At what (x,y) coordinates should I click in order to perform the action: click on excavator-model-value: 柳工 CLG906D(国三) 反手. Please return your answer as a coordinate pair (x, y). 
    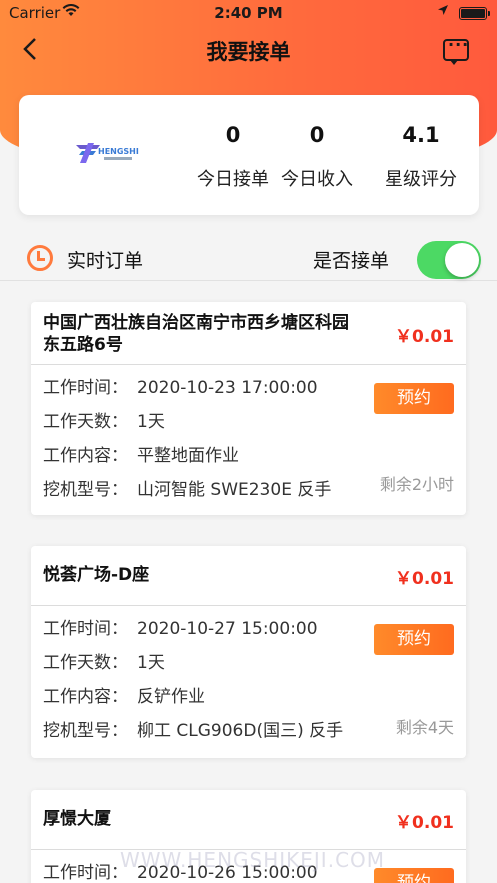
    Looking at the image, I should click on (240, 731).